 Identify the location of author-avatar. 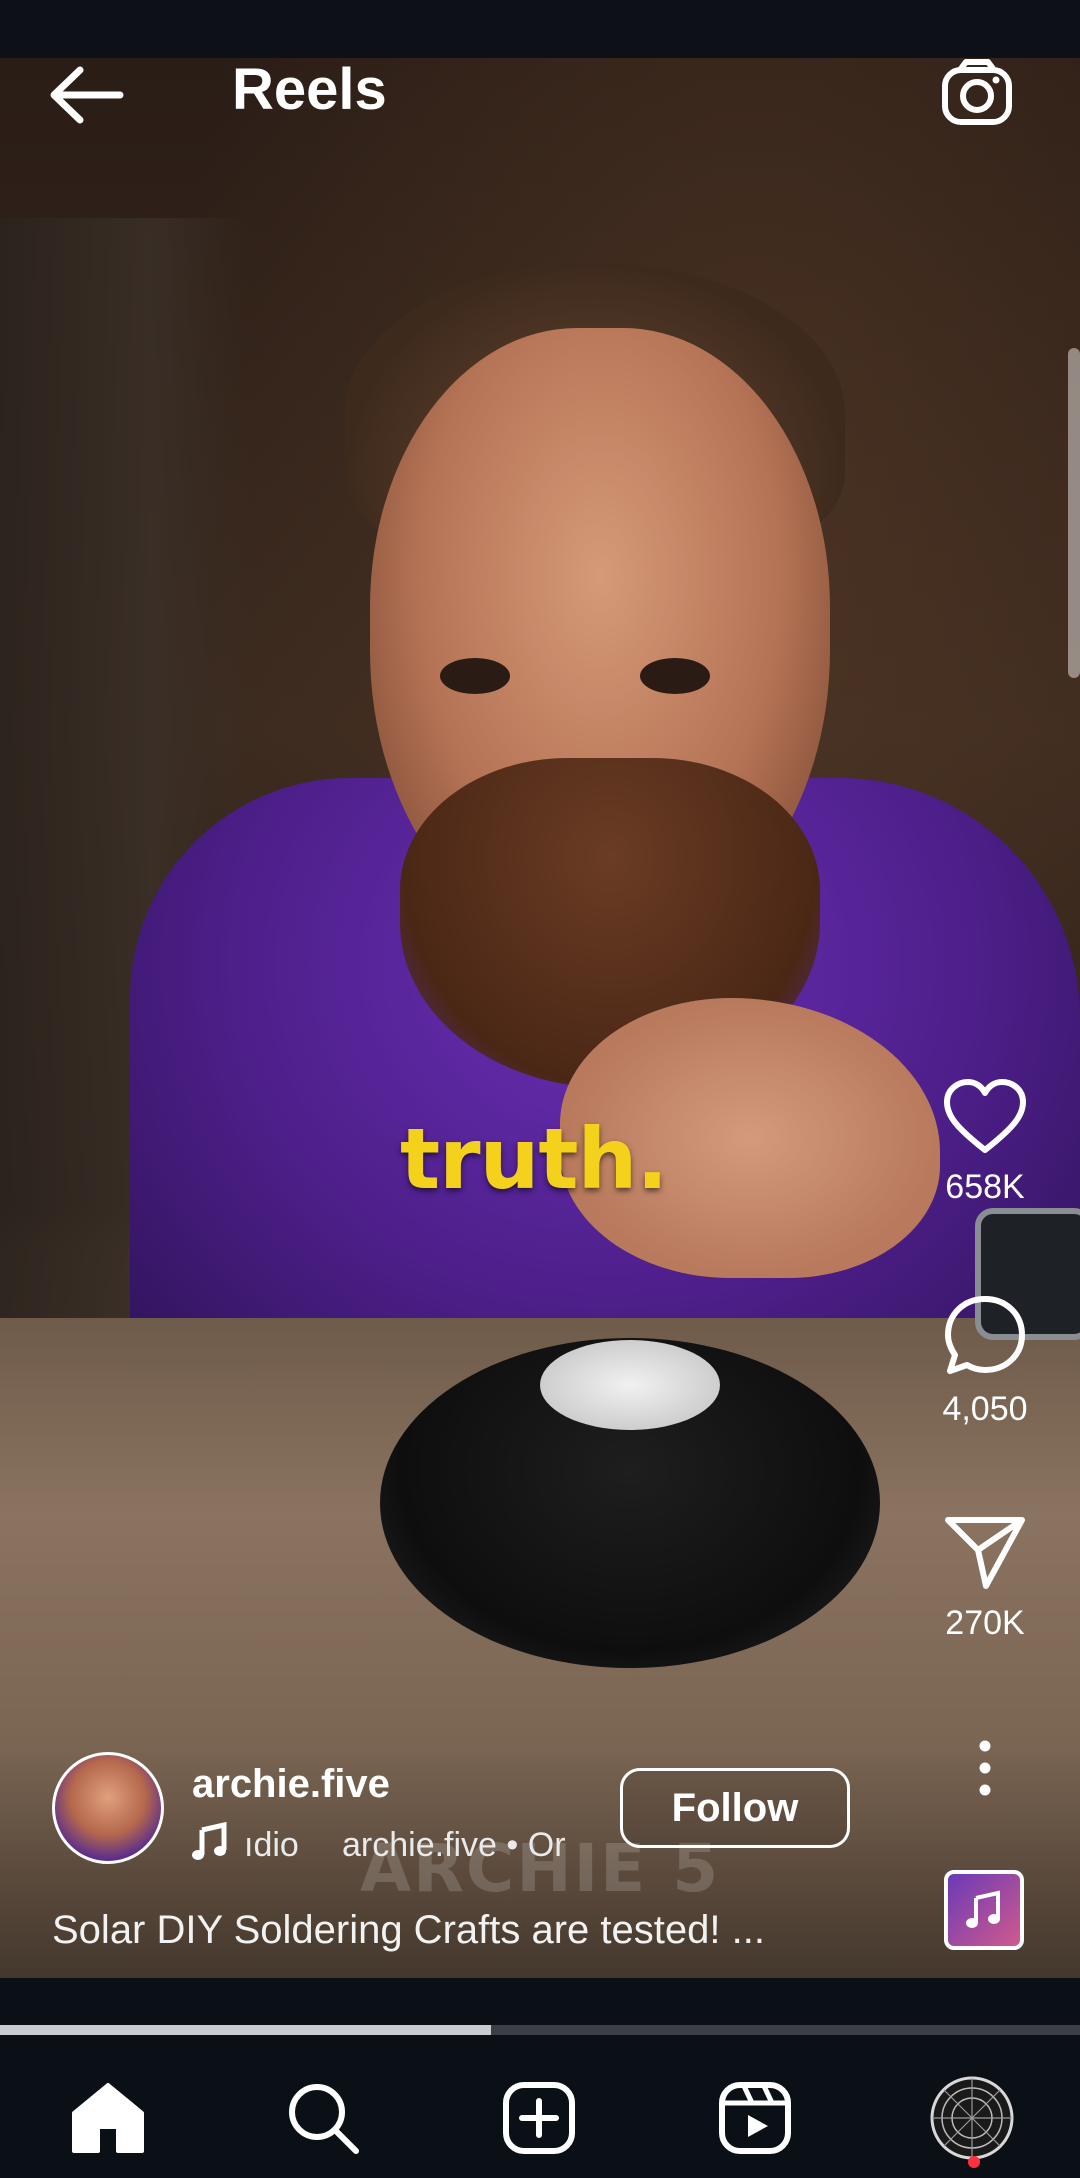
(108, 1808).